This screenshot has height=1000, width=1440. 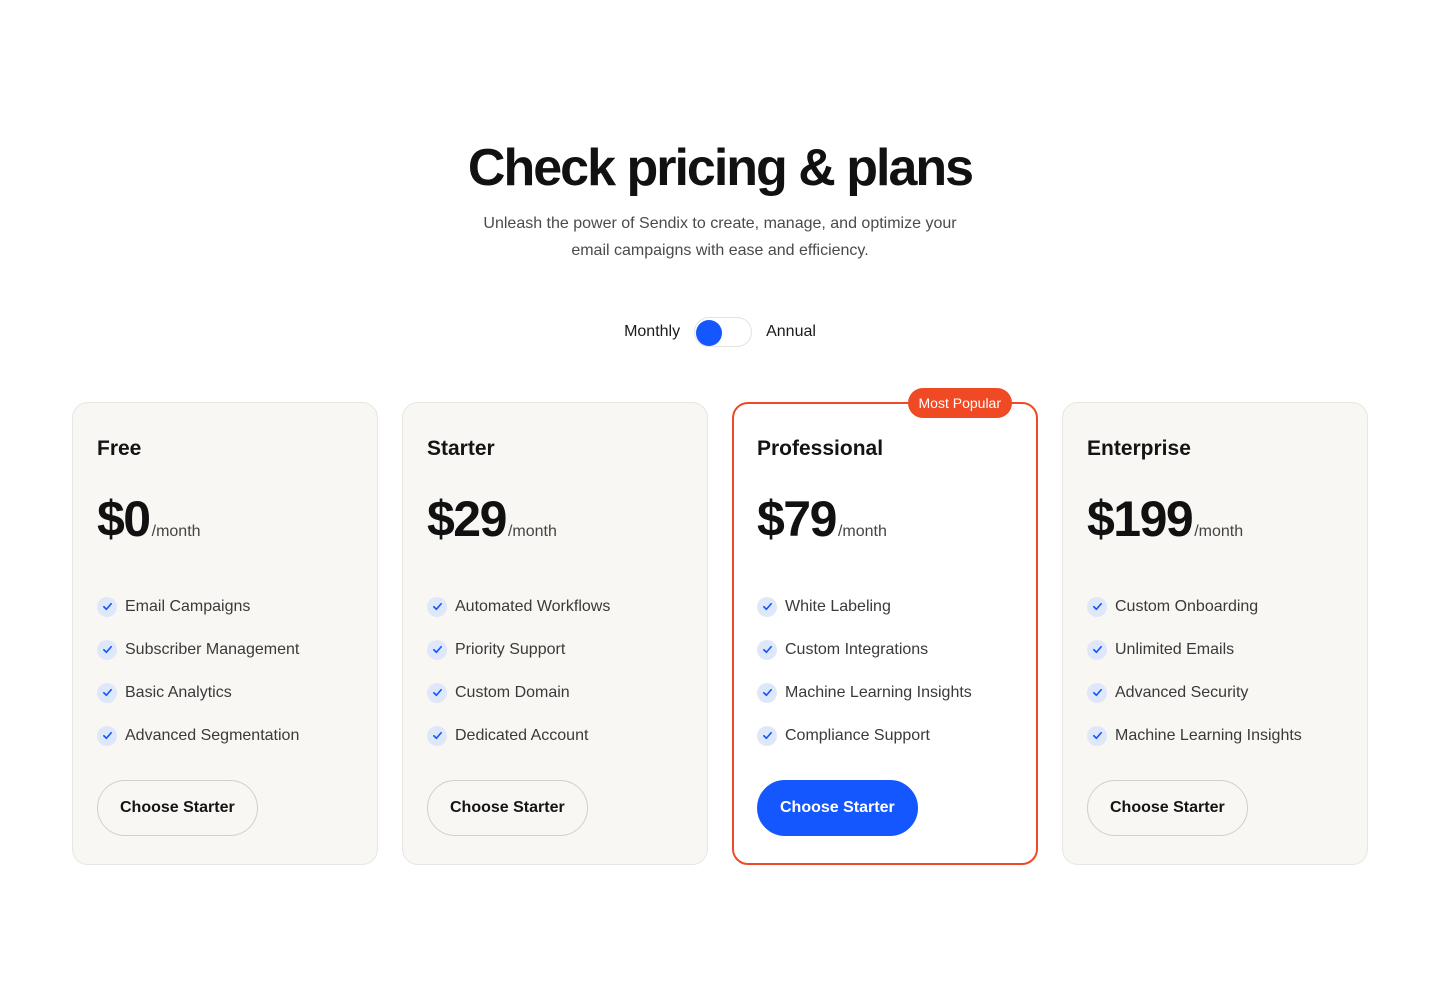 I want to click on toggle-knob, so click(x=709, y=333).